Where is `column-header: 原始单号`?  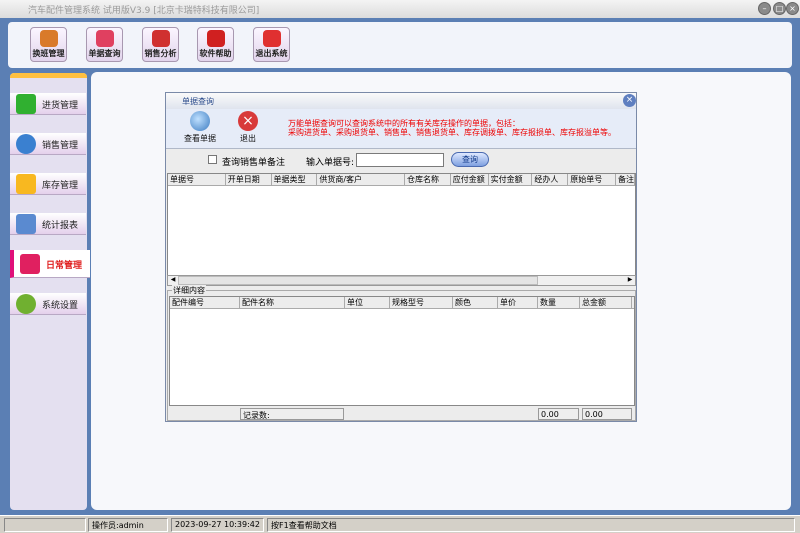 column-header: 原始单号 is located at coordinates (592, 179).